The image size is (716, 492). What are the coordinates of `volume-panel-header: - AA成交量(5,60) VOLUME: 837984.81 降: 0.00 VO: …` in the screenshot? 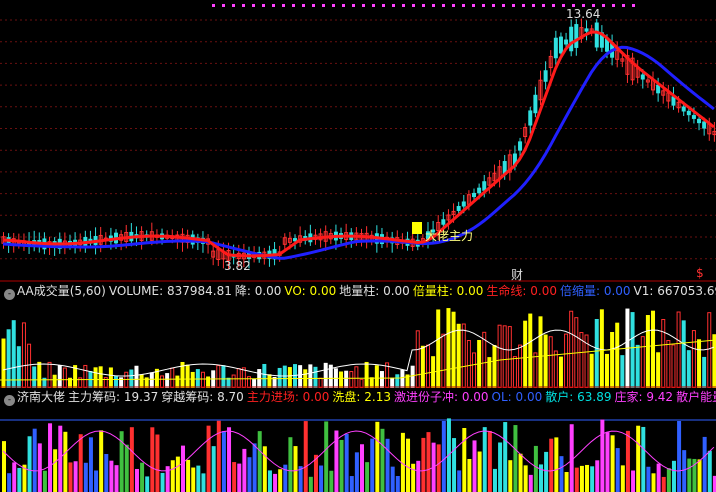 It's located at (358, 291).